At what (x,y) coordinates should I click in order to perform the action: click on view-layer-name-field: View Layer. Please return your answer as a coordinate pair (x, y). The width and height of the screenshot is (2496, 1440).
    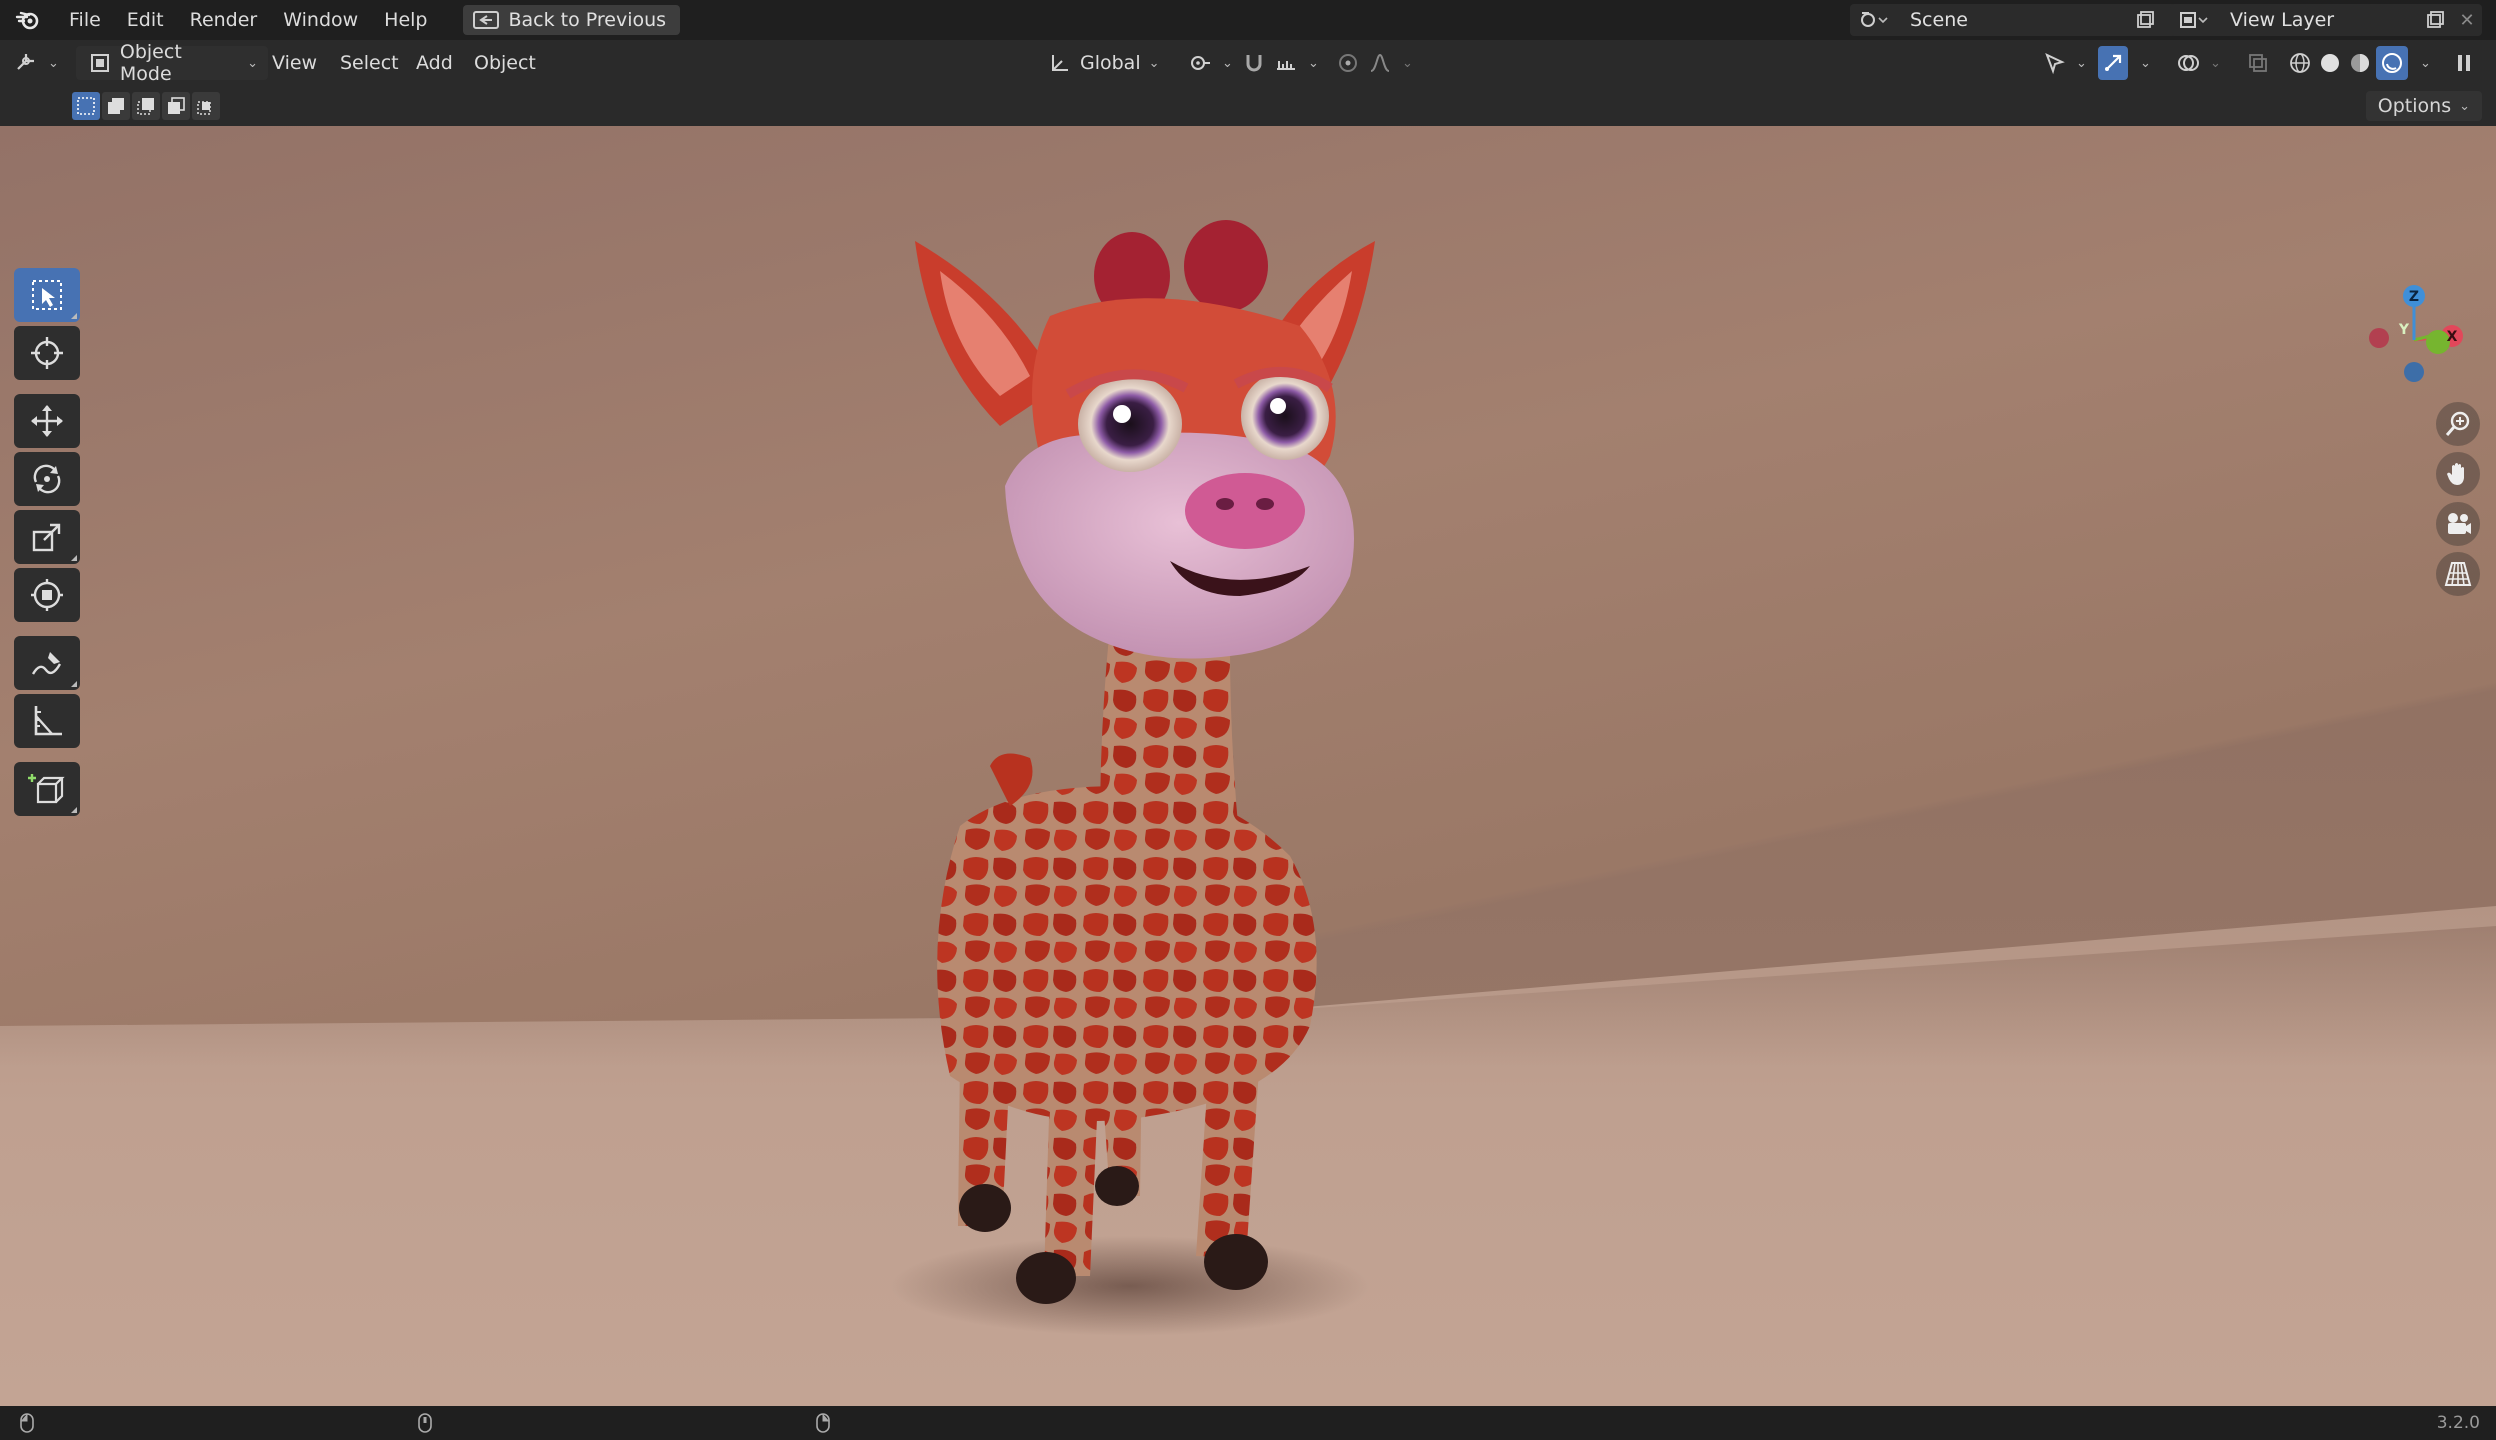
    Looking at the image, I should click on (2318, 20).